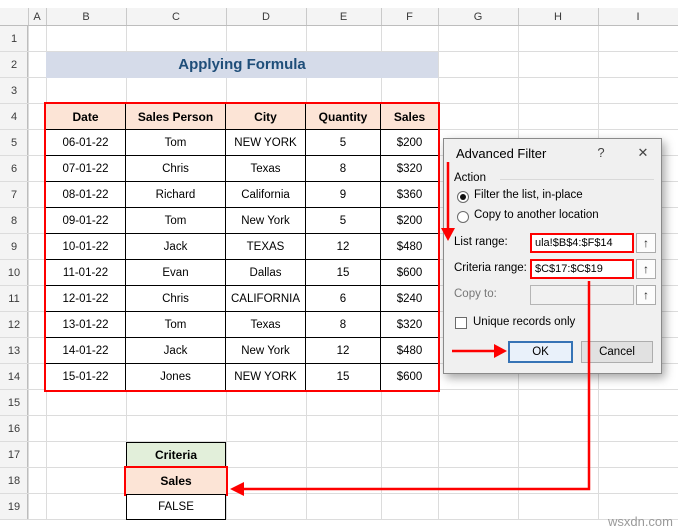  Describe the element at coordinates (86, 325) in the screenshot. I see `table-cell: 13-01-22` at that location.